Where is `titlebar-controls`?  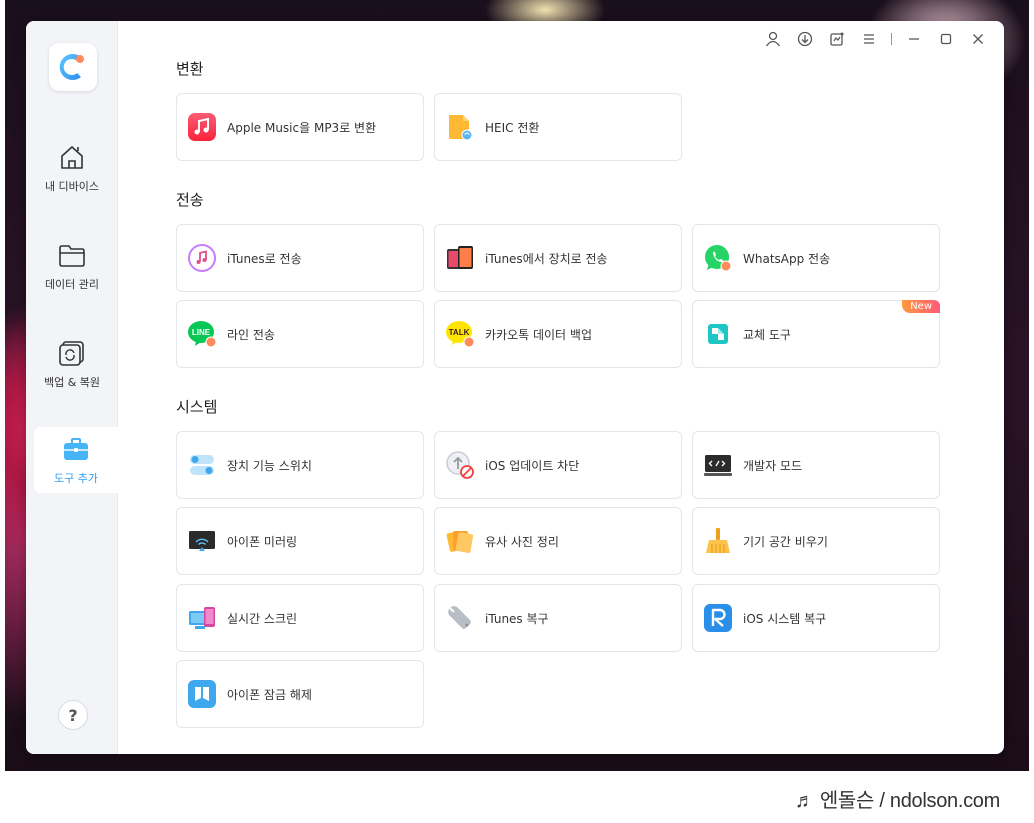 titlebar-controls is located at coordinates (875, 39).